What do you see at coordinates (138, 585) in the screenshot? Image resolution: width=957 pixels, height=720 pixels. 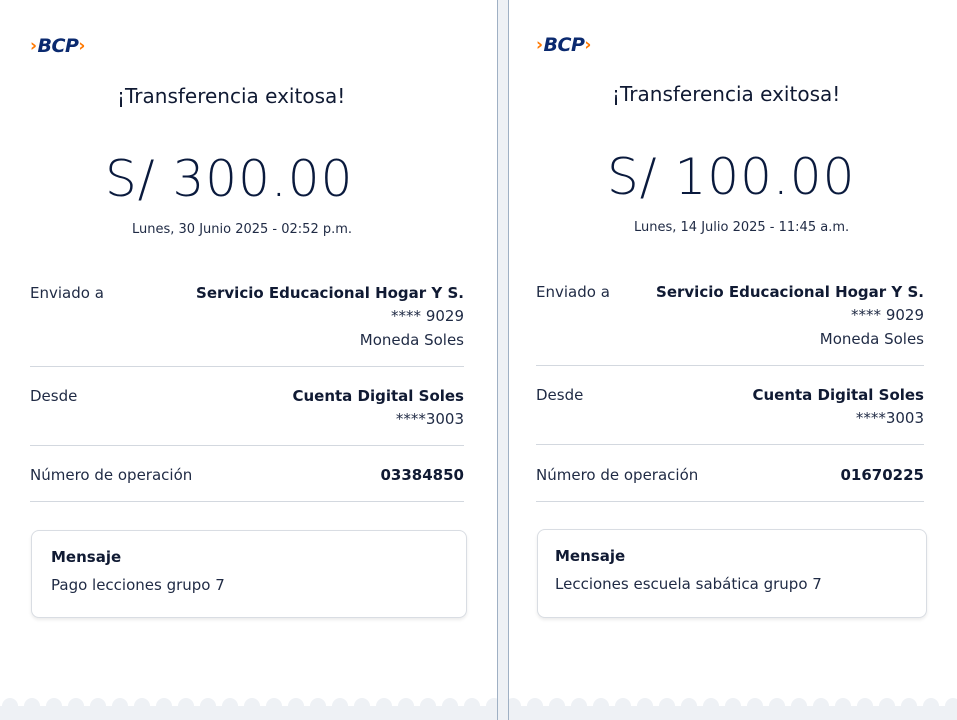 I see `message-text: Pago lecciones grupo 7` at bounding box center [138, 585].